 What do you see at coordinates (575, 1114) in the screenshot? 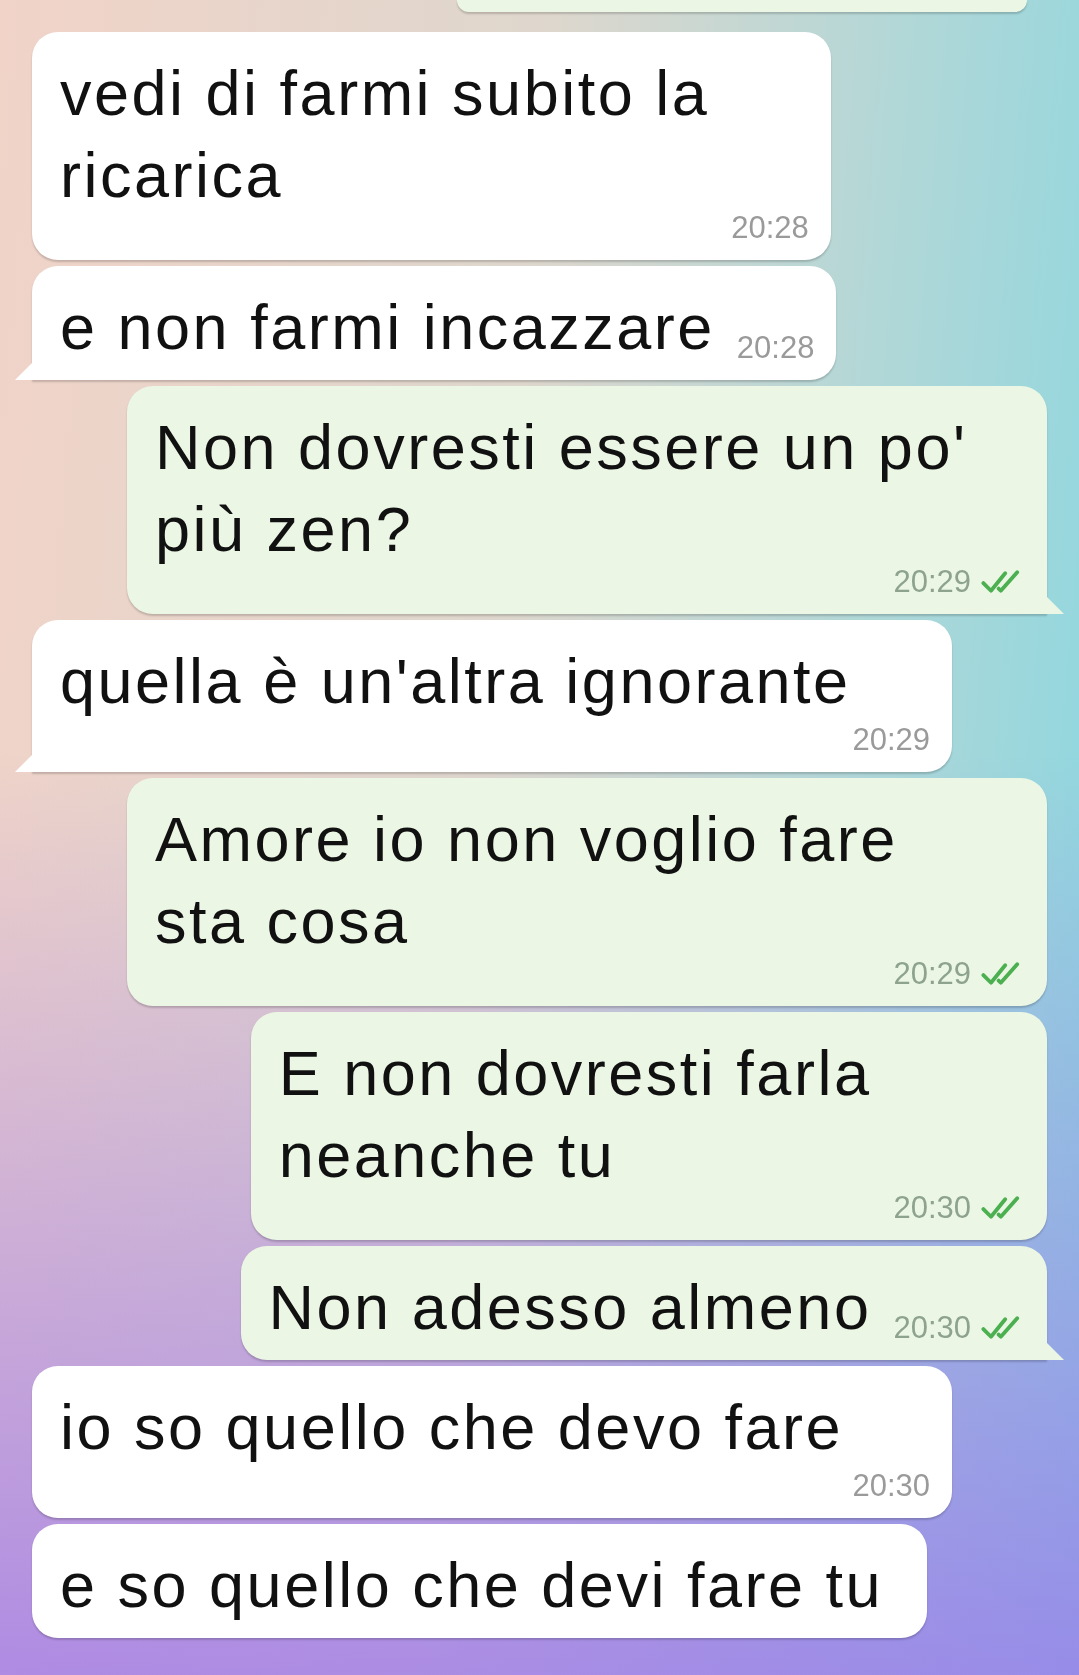
I see `message-text: E non dovresti farla neanche tu` at bounding box center [575, 1114].